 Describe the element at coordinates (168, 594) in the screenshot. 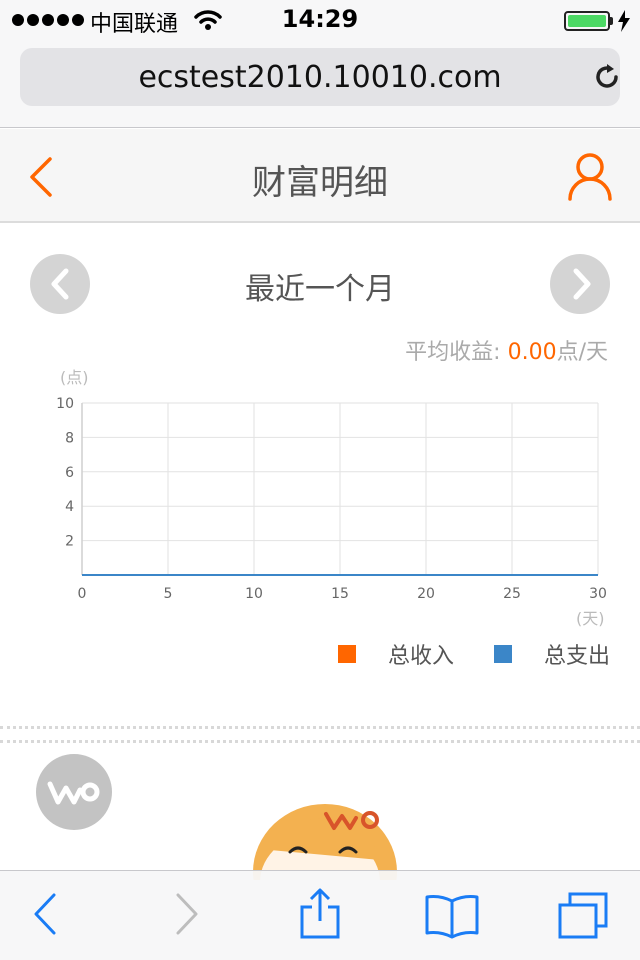

I see `x-tick-label: 5` at that location.